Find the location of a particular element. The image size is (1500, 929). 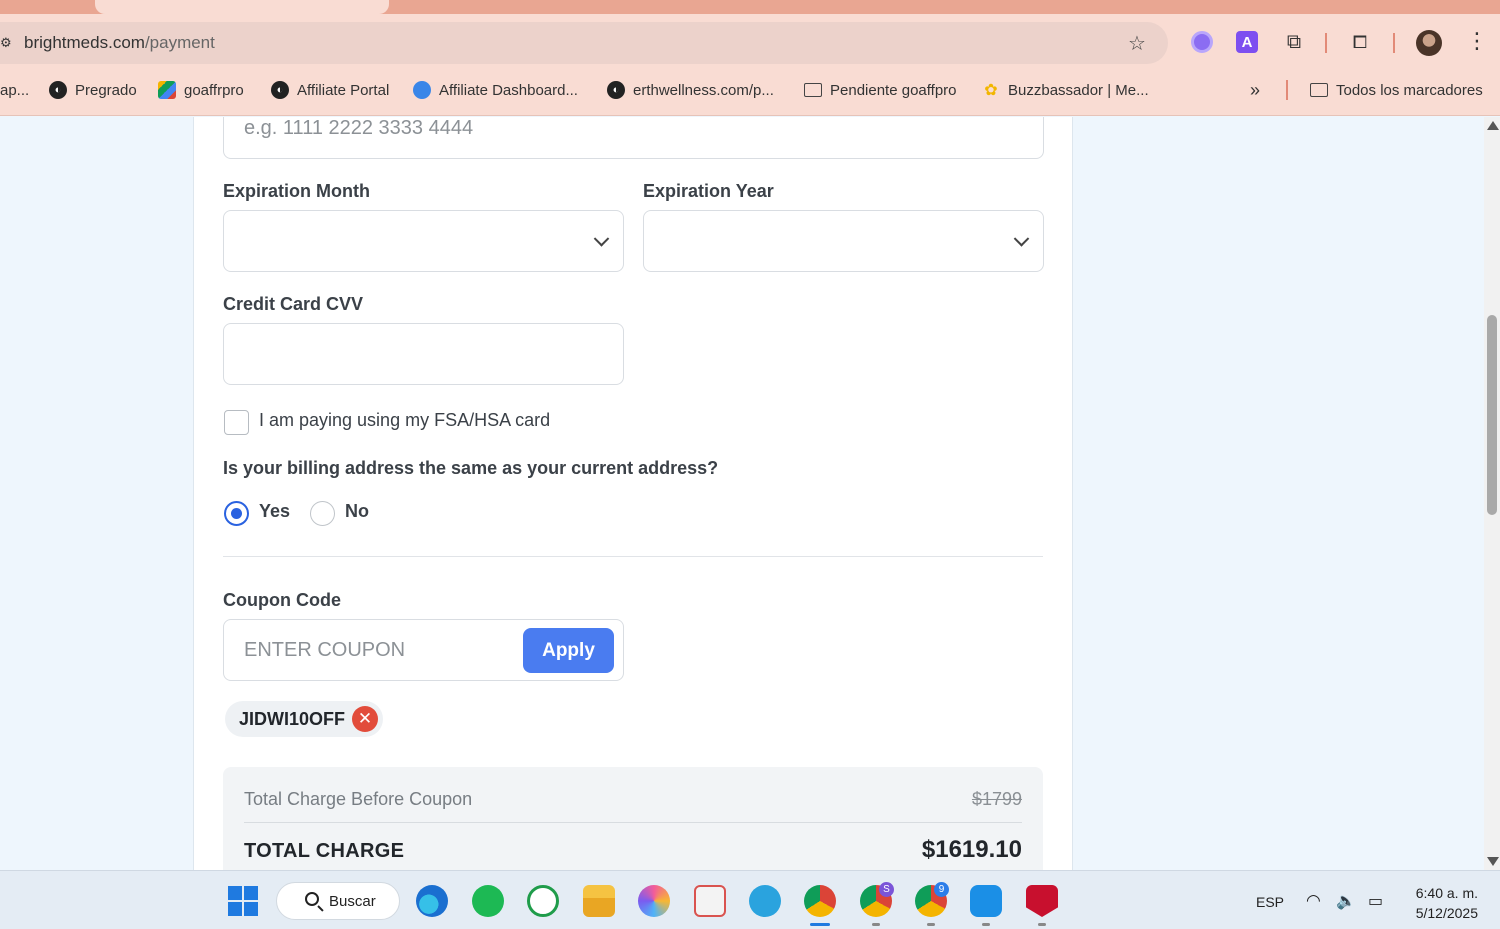

language-indicator: ESP is located at coordinates (1270, 902).